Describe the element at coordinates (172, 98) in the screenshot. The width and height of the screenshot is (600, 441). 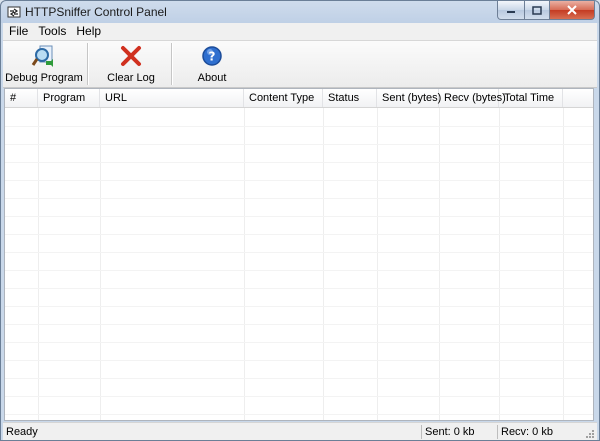
I see `column-header-url: URL` at that location.